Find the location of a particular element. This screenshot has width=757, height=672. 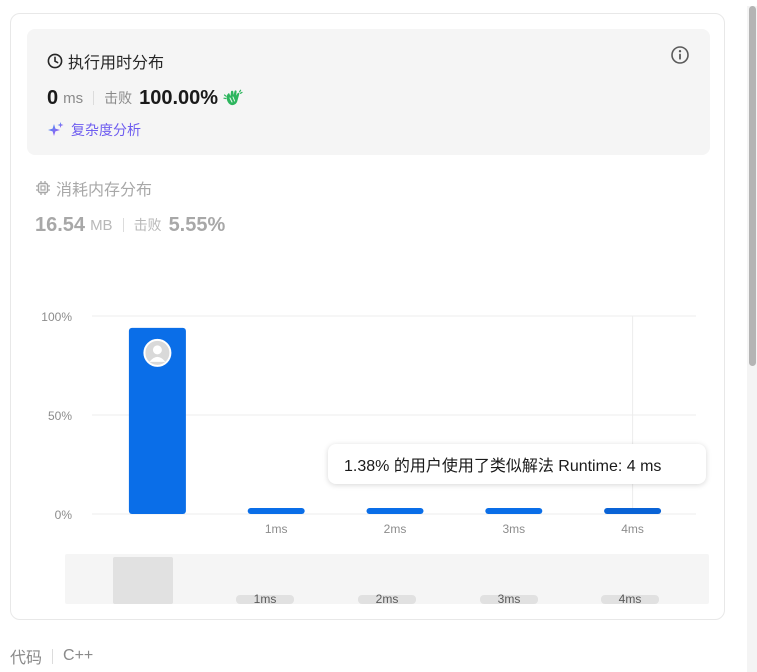

runtime-unit: ms is located at coordinates (73, 98).